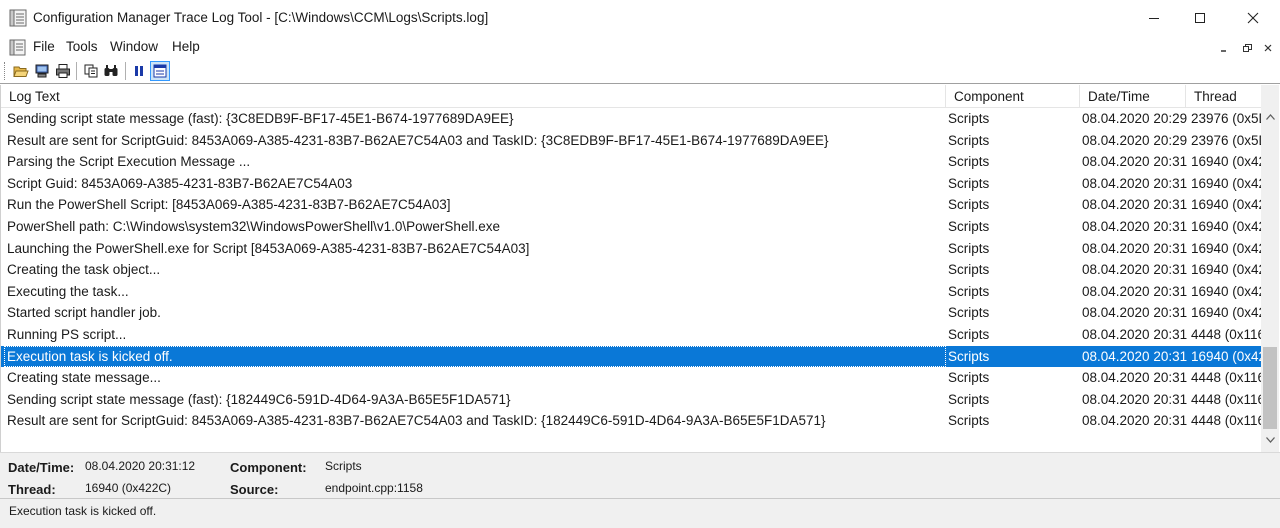 Image resolution: width=1280 pixels, height=528 pixels. I want to click on scroll-thumb, so click(1270, 388).